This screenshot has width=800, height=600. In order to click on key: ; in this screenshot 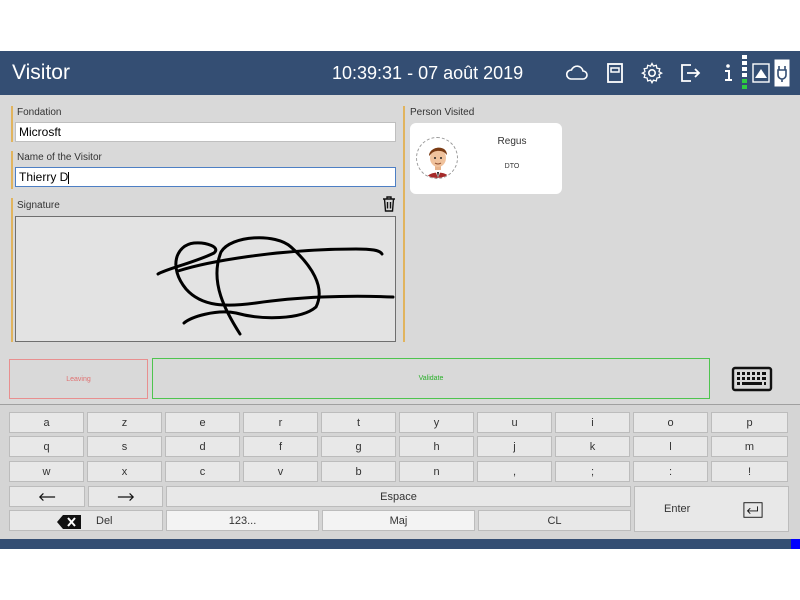, I will do `click(592, 471)`.